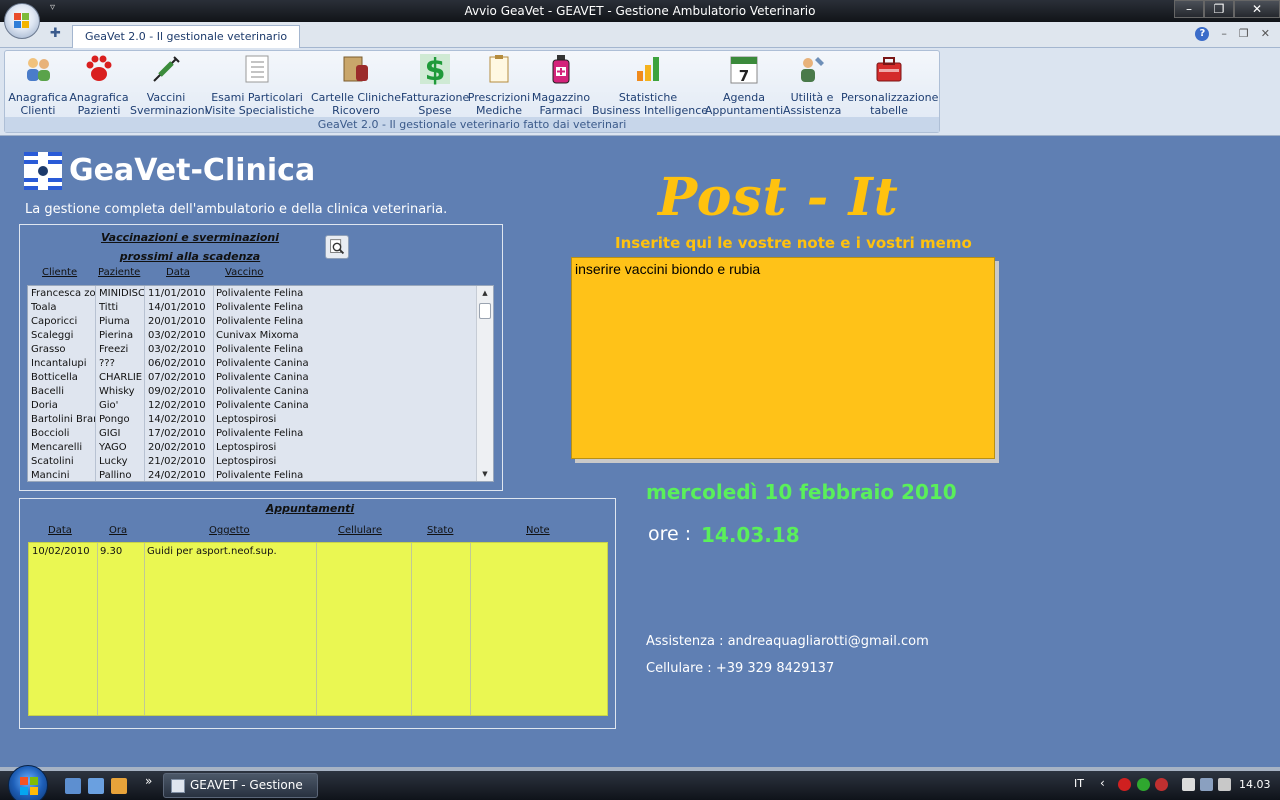 Image resolution: width=1280 pixels, height=800 pixels. What do you see at coordinates (485, 293) in the screenshot?
I see `scroll-up-icon: ▲` at bounding box center [485, 293].